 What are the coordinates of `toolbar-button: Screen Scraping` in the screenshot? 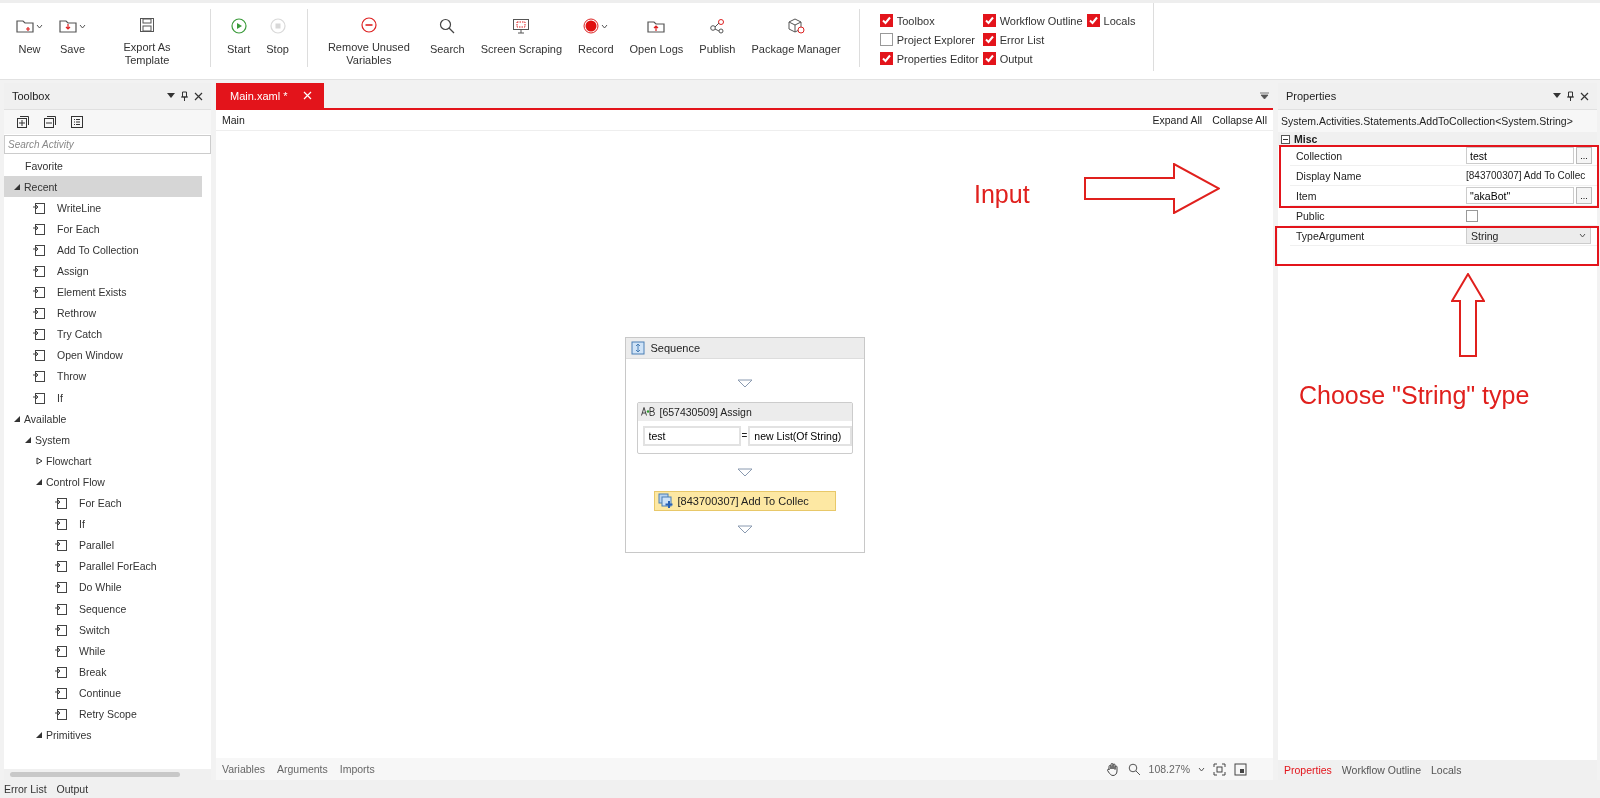 It's located at (521, 41).